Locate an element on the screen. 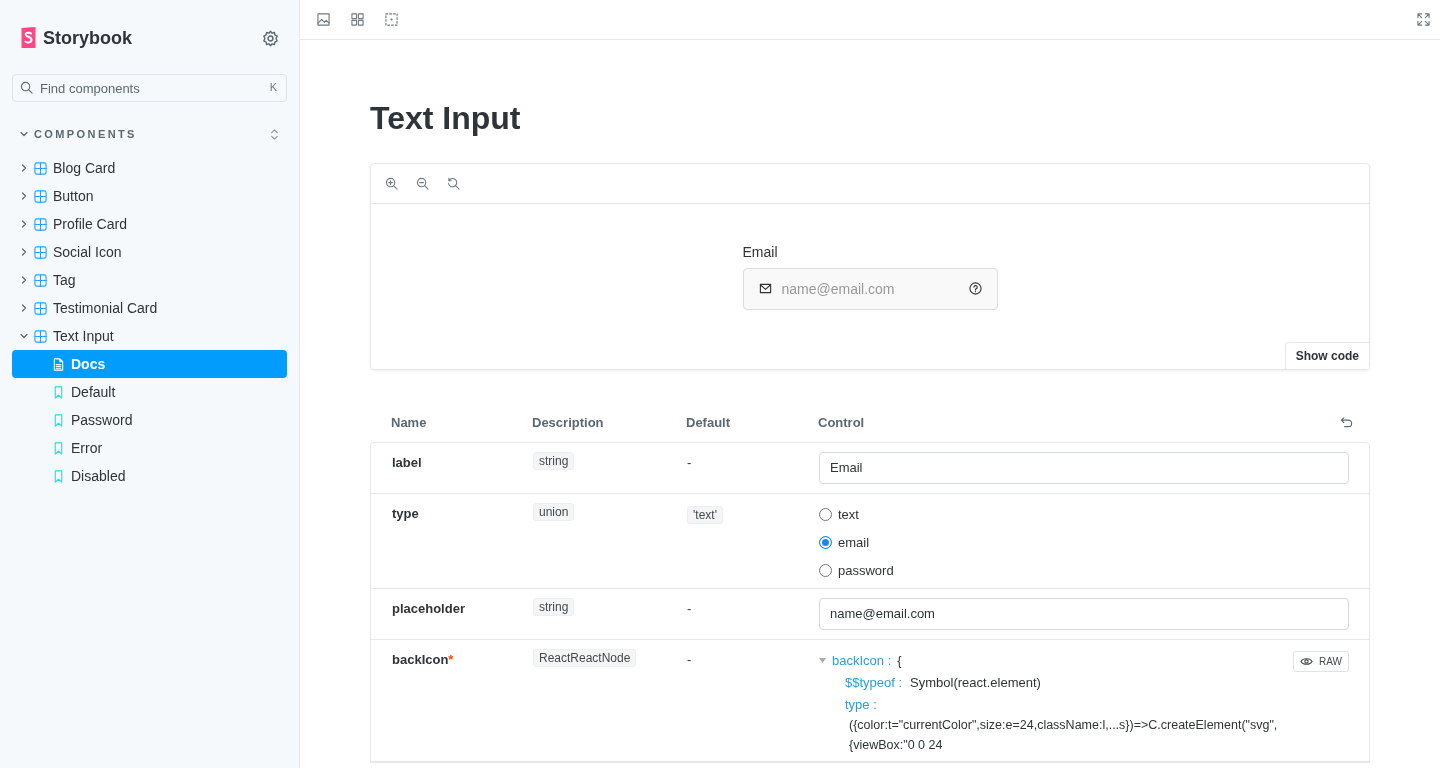 The width and height of the screenshot is (1440, 768). tree-item-label: Docs is located at coordinates (88, 364).